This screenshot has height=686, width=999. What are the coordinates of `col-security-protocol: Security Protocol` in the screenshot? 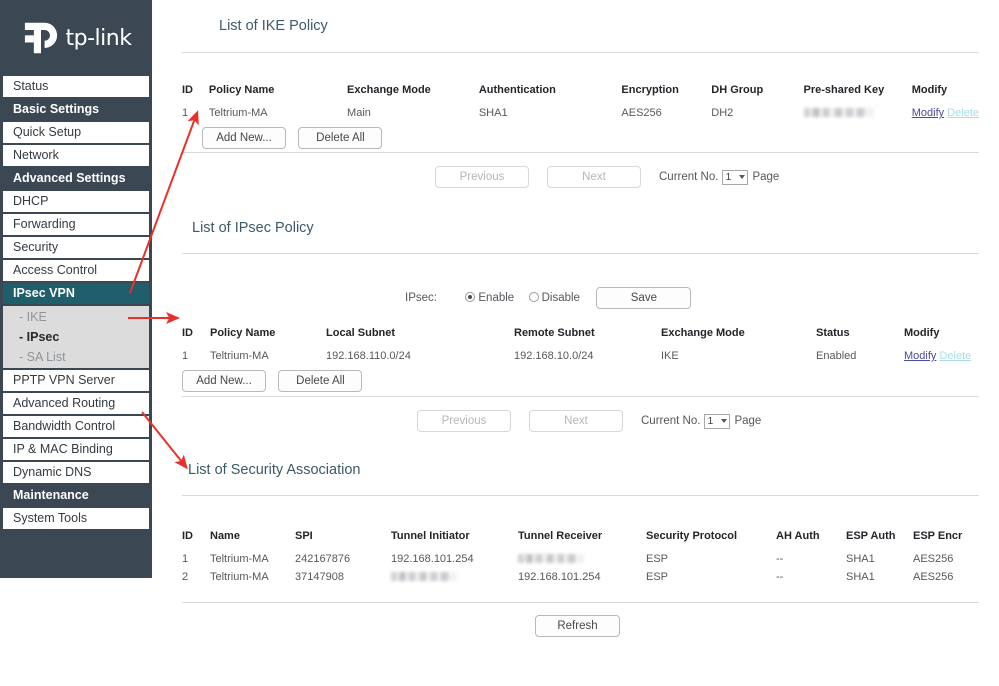 It's located at (692, 536).